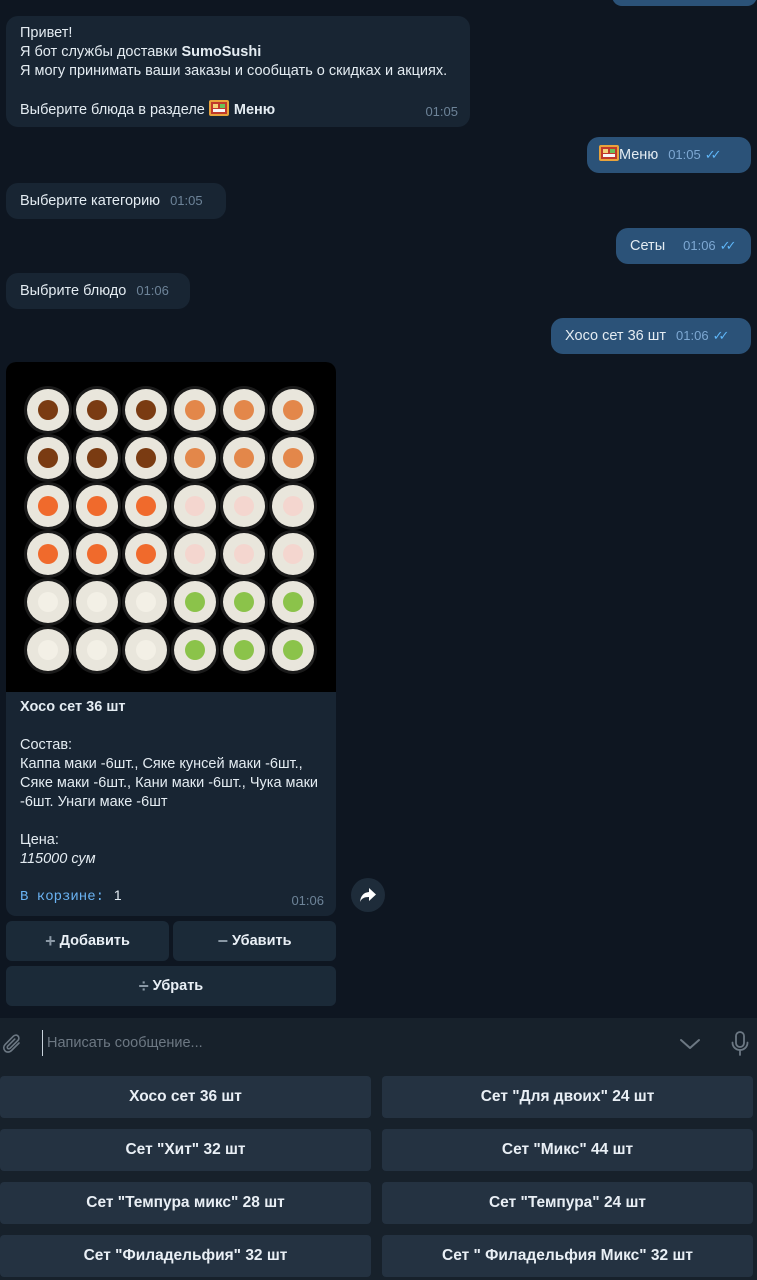 The image size is (757, 1280). Describe the element at coordinates (185, 1256) in the screenshot. I see `keyboard-button-philadelphia: Сет "Филадельфия" 32 шт` at that location.